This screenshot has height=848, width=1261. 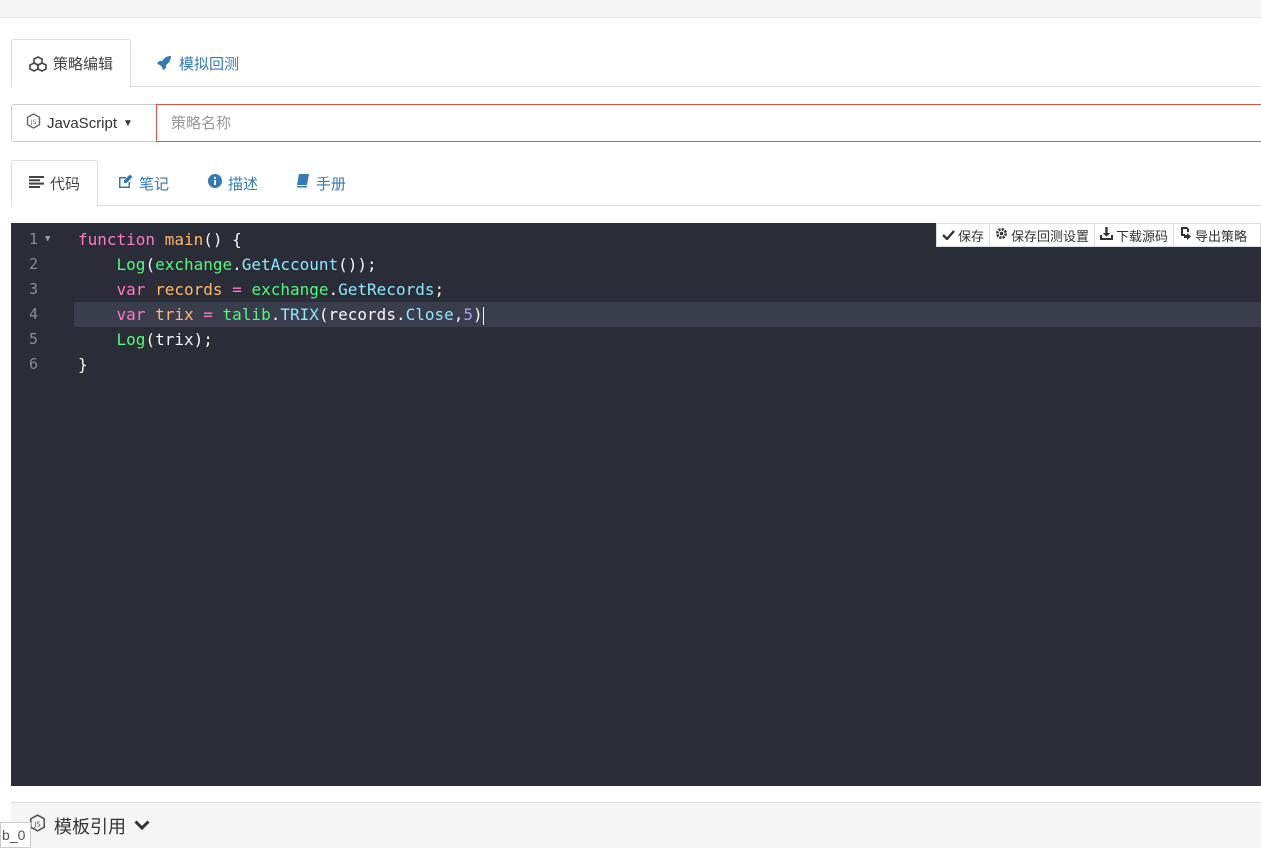 I want to click on rocket-icon, so click(x=164, y=63).